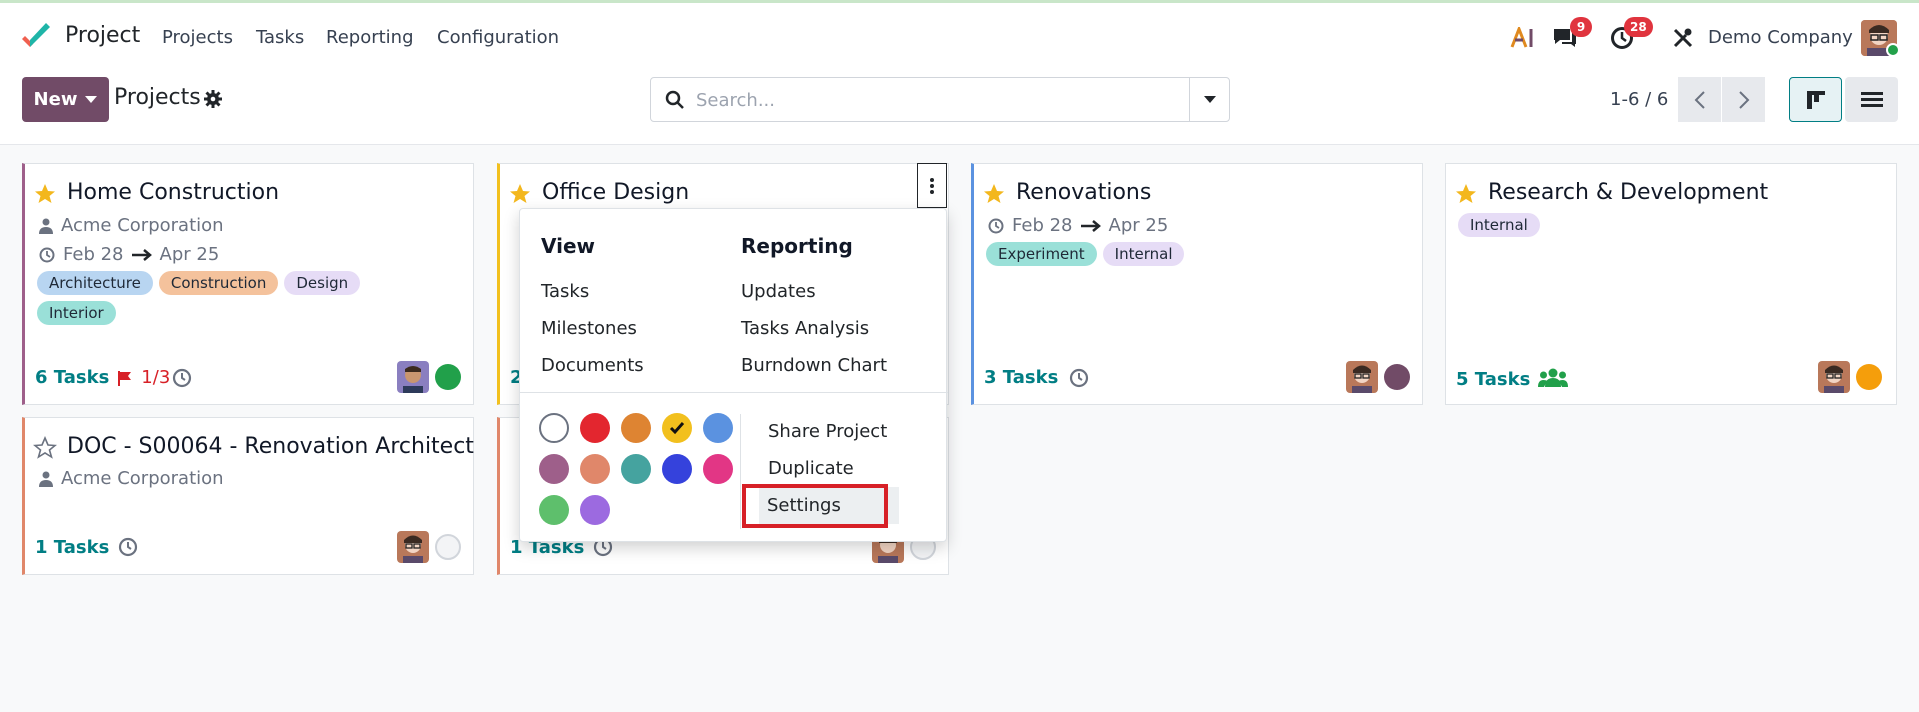  I want to click on menu-tasks: Tasks, so click(280, 37).